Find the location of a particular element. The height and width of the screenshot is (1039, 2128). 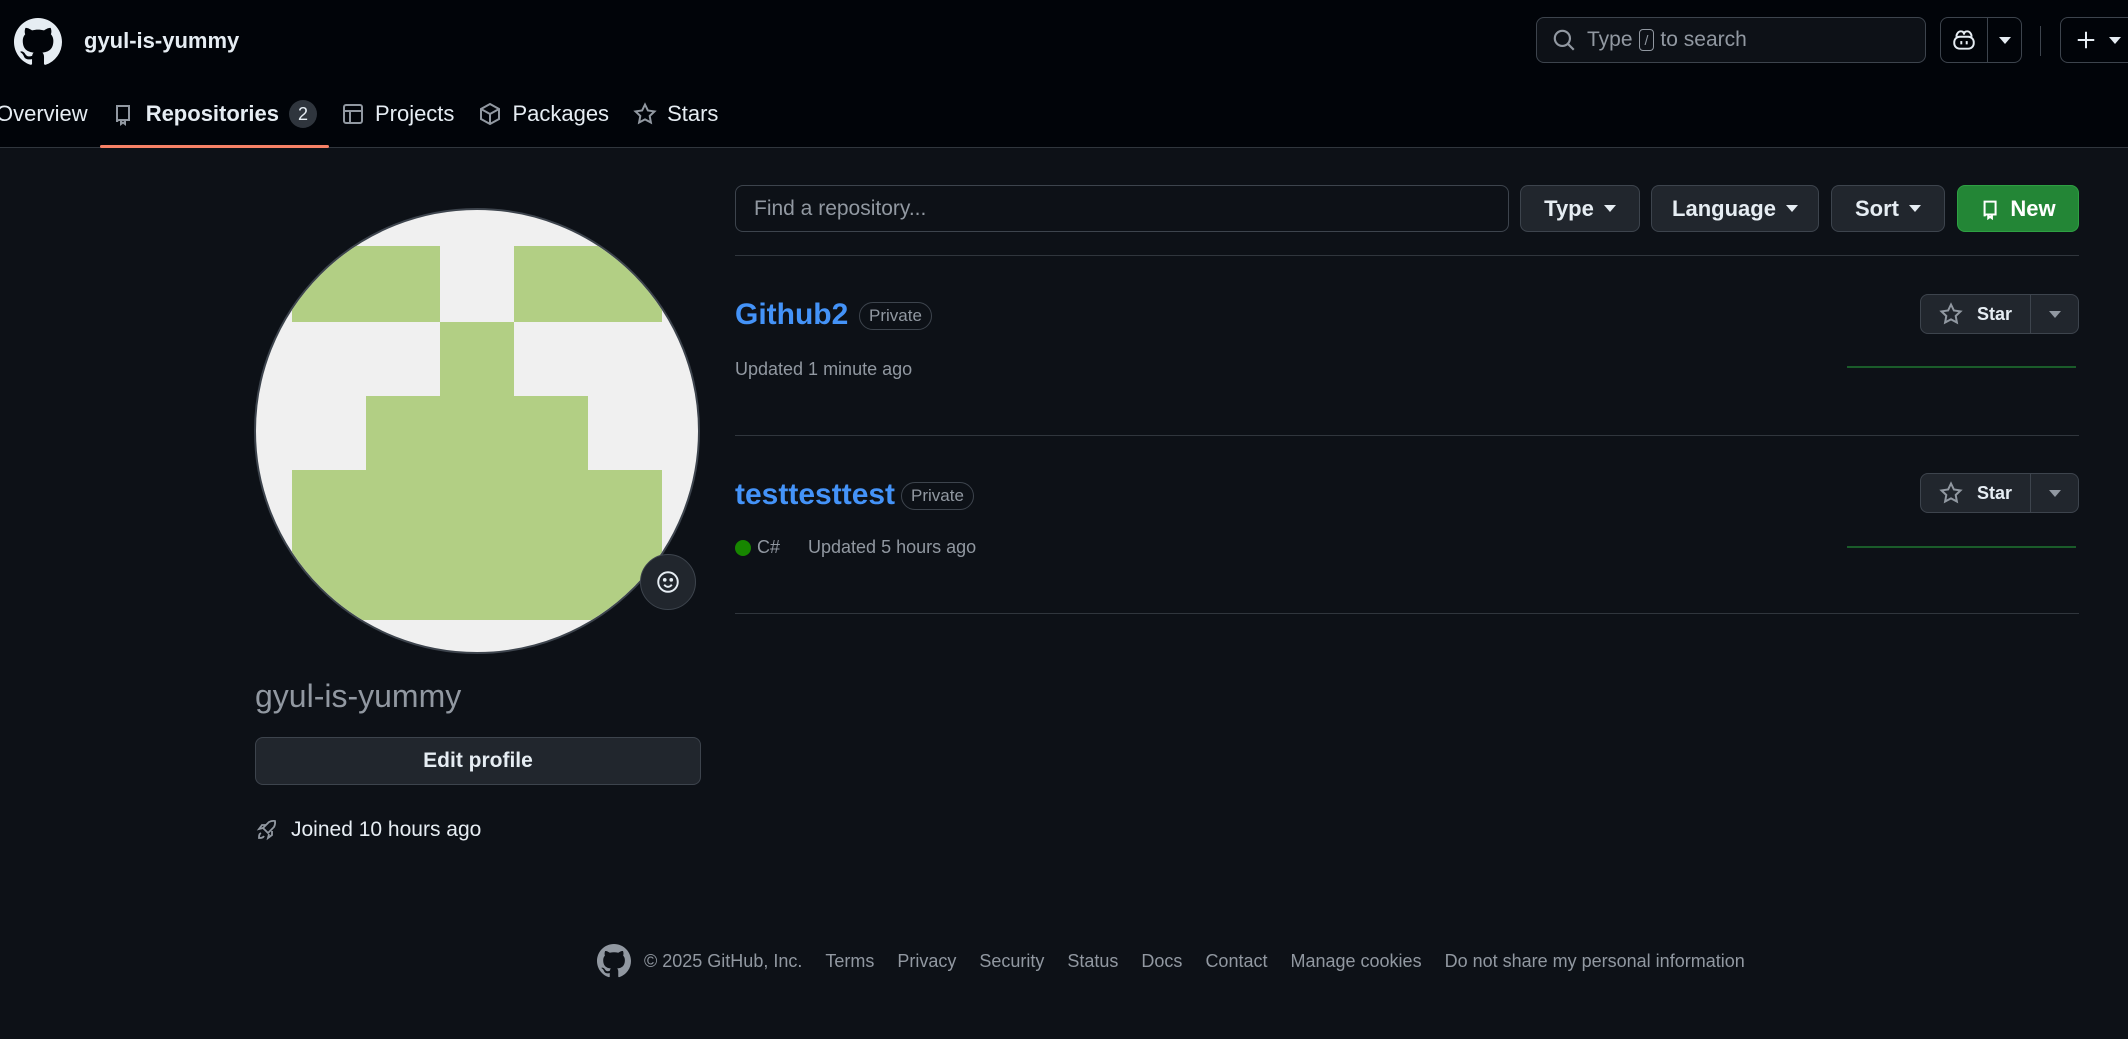

footer-link-do-not-share: Do not share my personal information is located at coordinates (1595, 961).